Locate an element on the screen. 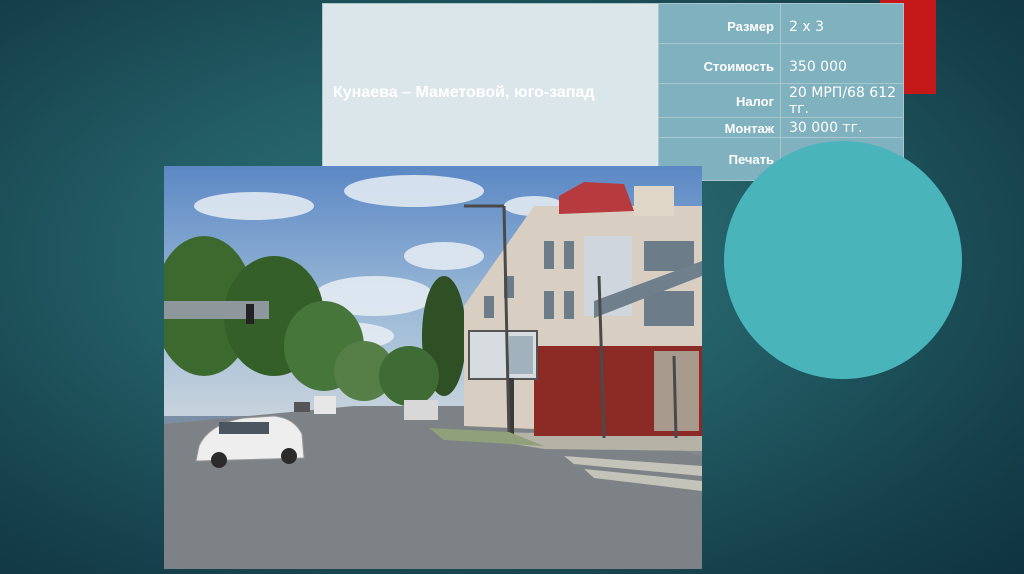 This screenshot has height=574, width=1024. cost-value: 350 000 is located at coordinates (842, 63).